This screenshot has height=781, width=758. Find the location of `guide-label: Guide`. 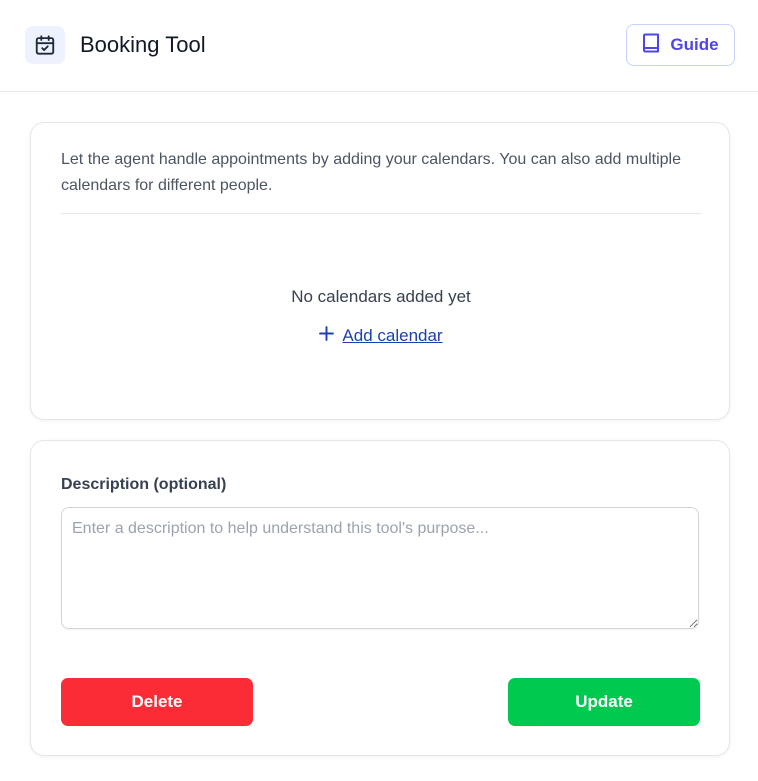

guide-label: Guide is located at coordinates (694, 44).